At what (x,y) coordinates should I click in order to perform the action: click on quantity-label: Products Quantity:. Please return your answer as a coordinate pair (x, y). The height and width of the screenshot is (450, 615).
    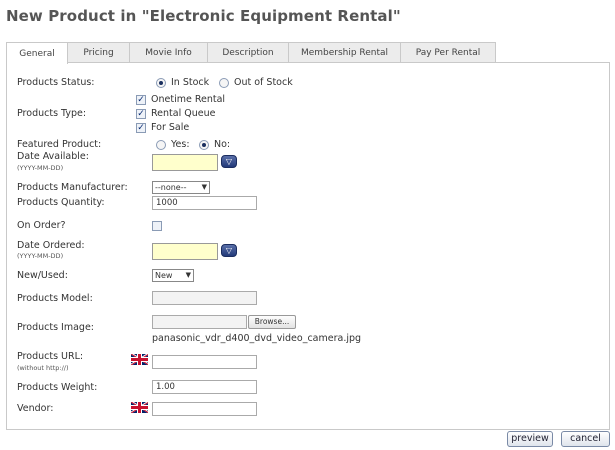
    Looking at the image, I should click on (61, 202).